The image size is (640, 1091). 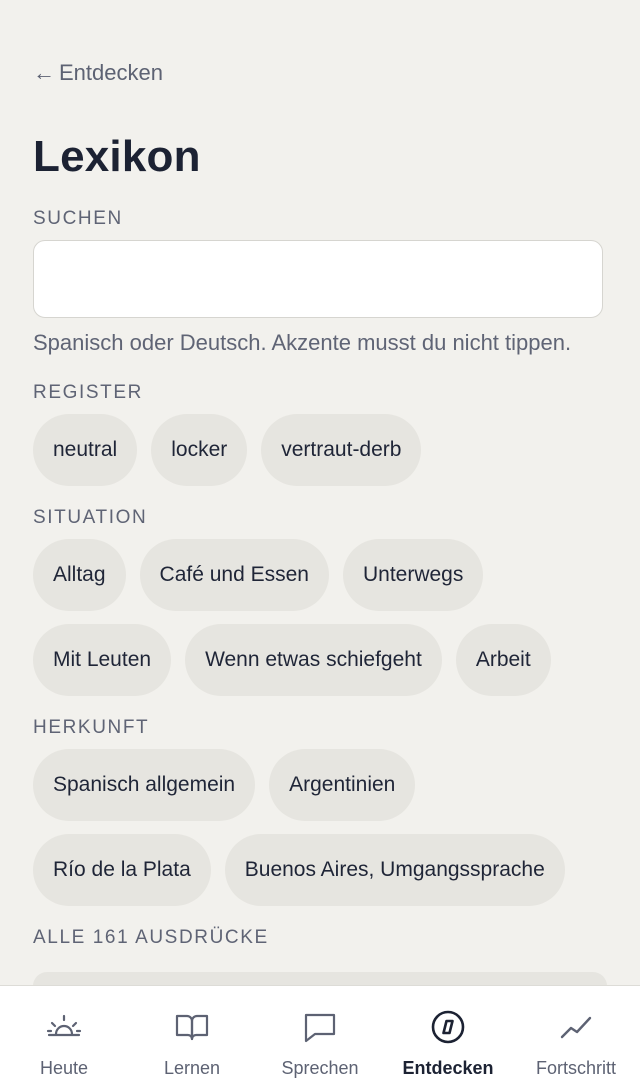 I want to click on speech-bubble-icon, so click(x=320, y=1028).